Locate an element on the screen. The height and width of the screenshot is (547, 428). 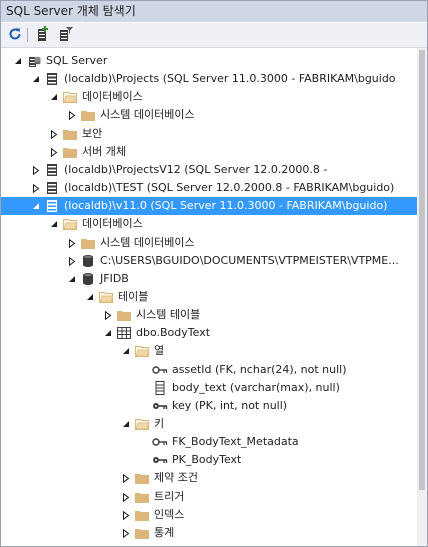
tree-node-키: 키 is located at coordinates (209, 424).